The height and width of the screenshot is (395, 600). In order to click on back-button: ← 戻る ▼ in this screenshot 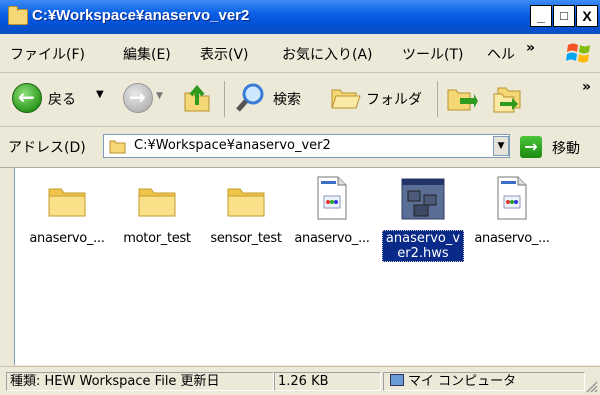, I will do `click(64, 99)`.